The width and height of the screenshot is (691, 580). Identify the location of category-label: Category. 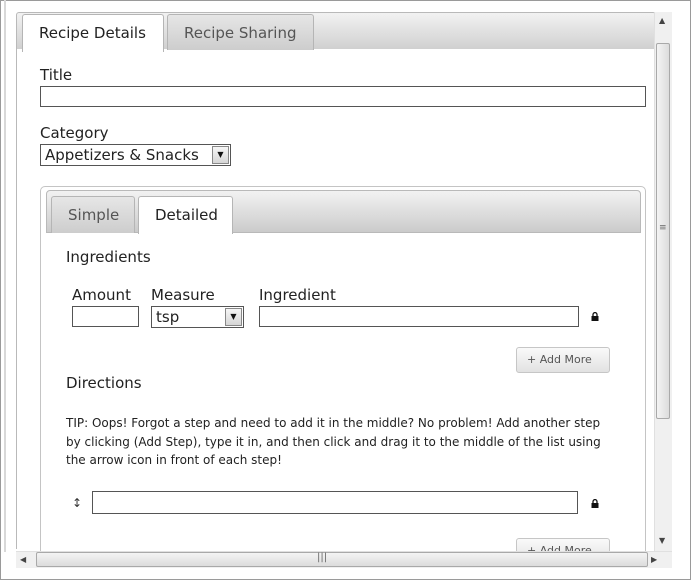
(74, 133).